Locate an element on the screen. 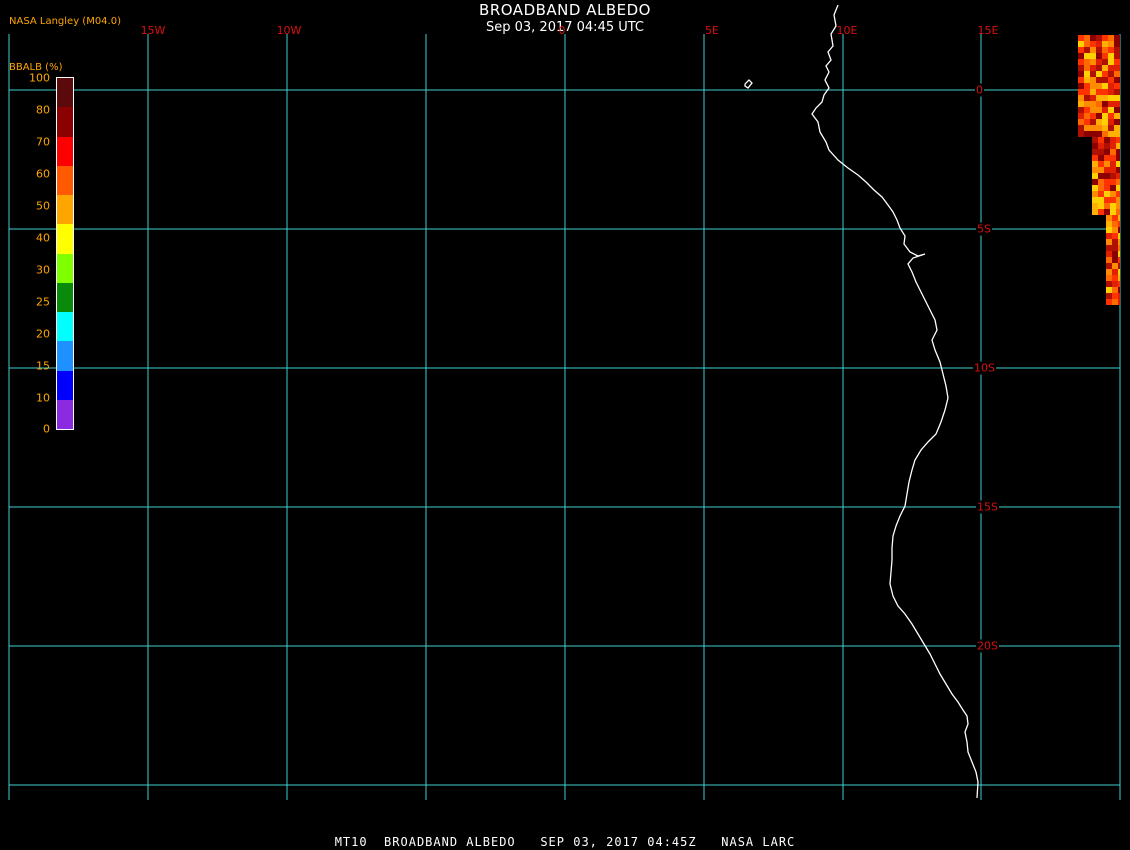  lat-label-10s: 10S is located at coordinates (984, 368).